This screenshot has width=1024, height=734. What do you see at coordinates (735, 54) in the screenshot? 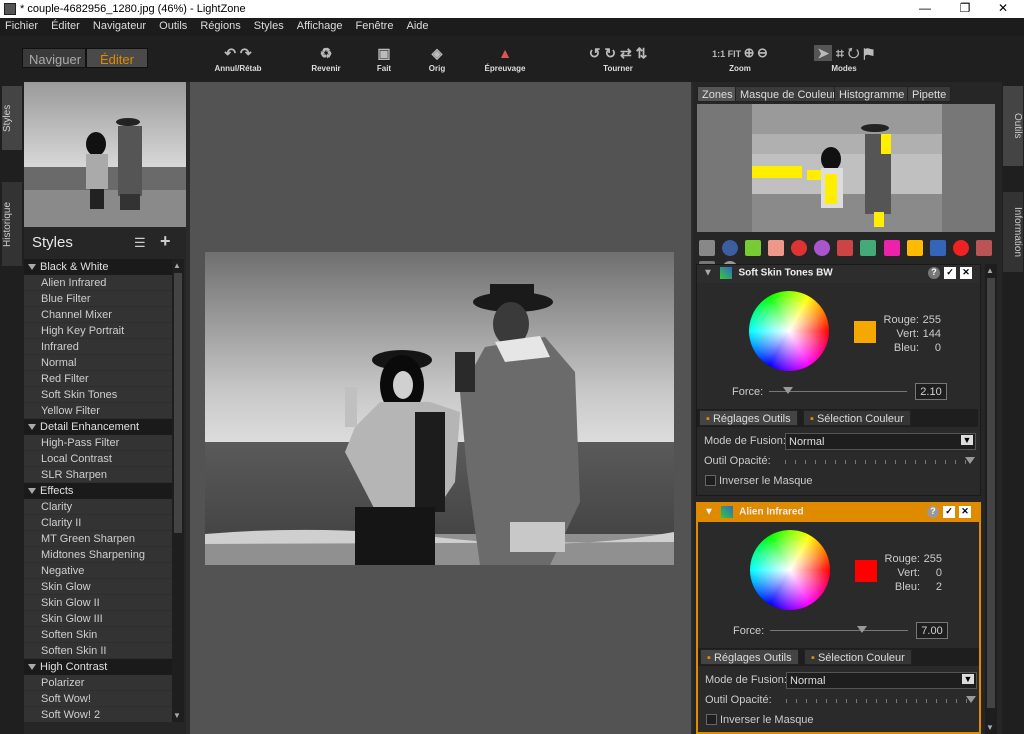
I see `zoom-fit-button: FIT` at bounding box center [735, 54].